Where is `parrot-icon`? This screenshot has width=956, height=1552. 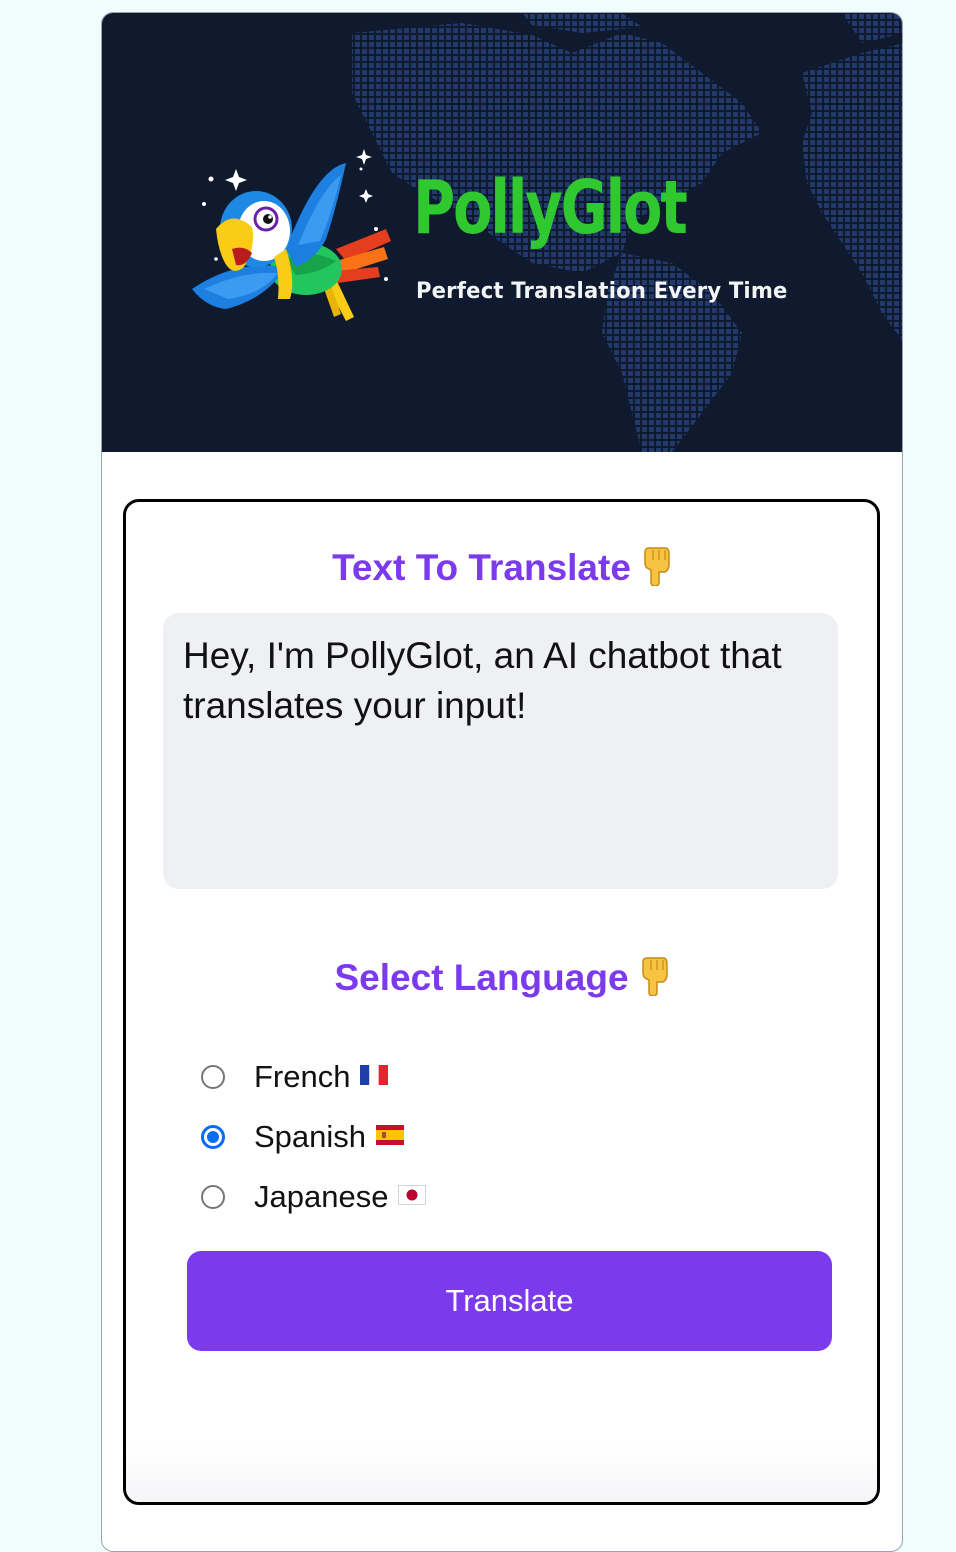
parrot-icon is located at coordinates (291, 235).